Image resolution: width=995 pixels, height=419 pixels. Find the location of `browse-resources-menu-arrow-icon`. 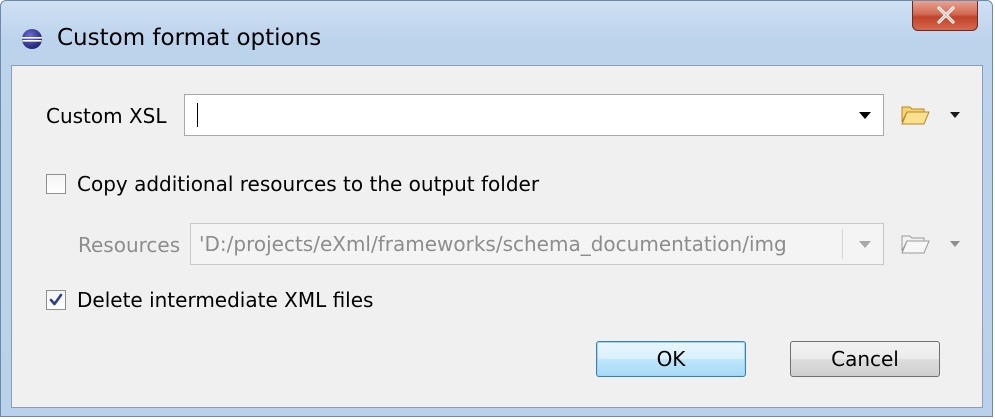

browse-resources-menu-arrow-icon is located at coordinates (955, 244).